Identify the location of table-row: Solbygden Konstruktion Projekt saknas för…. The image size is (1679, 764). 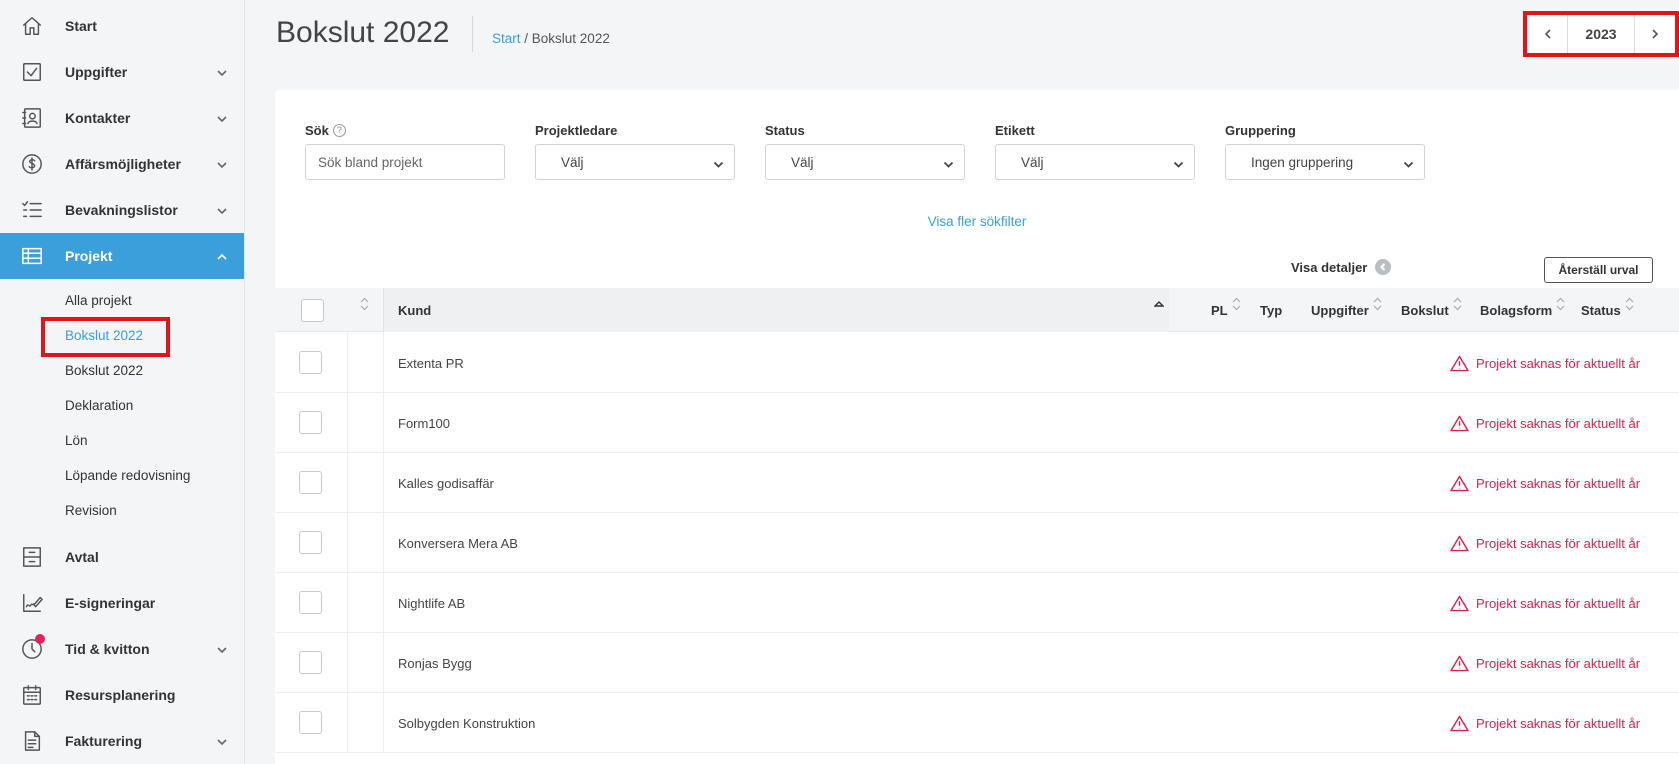
(977, 723).